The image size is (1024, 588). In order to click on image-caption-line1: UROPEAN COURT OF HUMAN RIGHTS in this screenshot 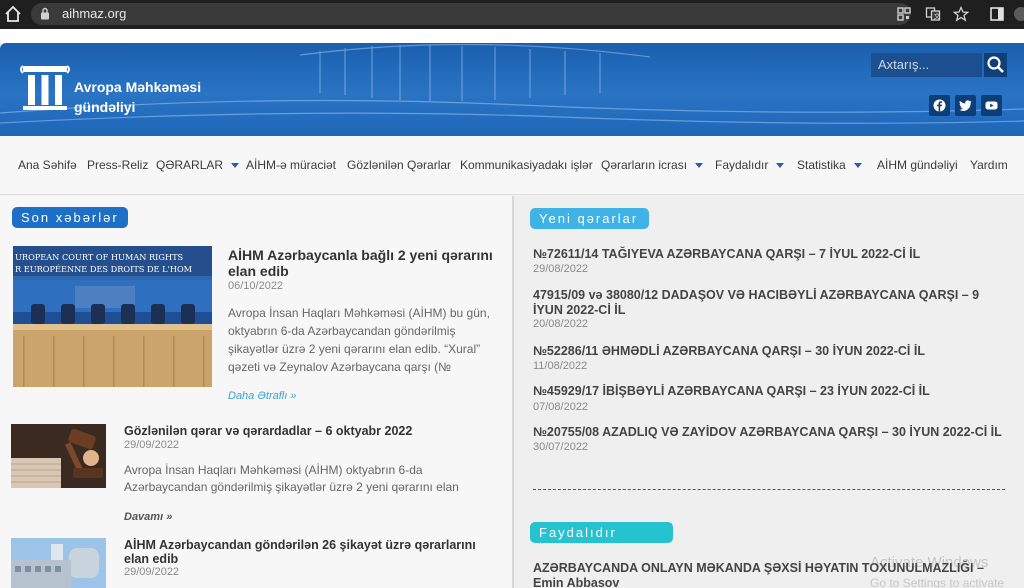, I will do `click(99, 257)`.